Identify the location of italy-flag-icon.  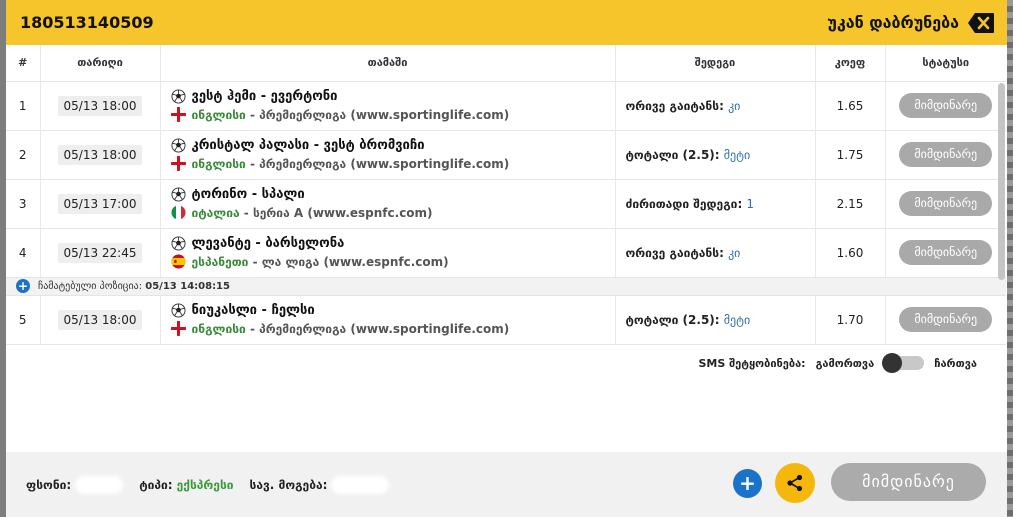
(178, 212).